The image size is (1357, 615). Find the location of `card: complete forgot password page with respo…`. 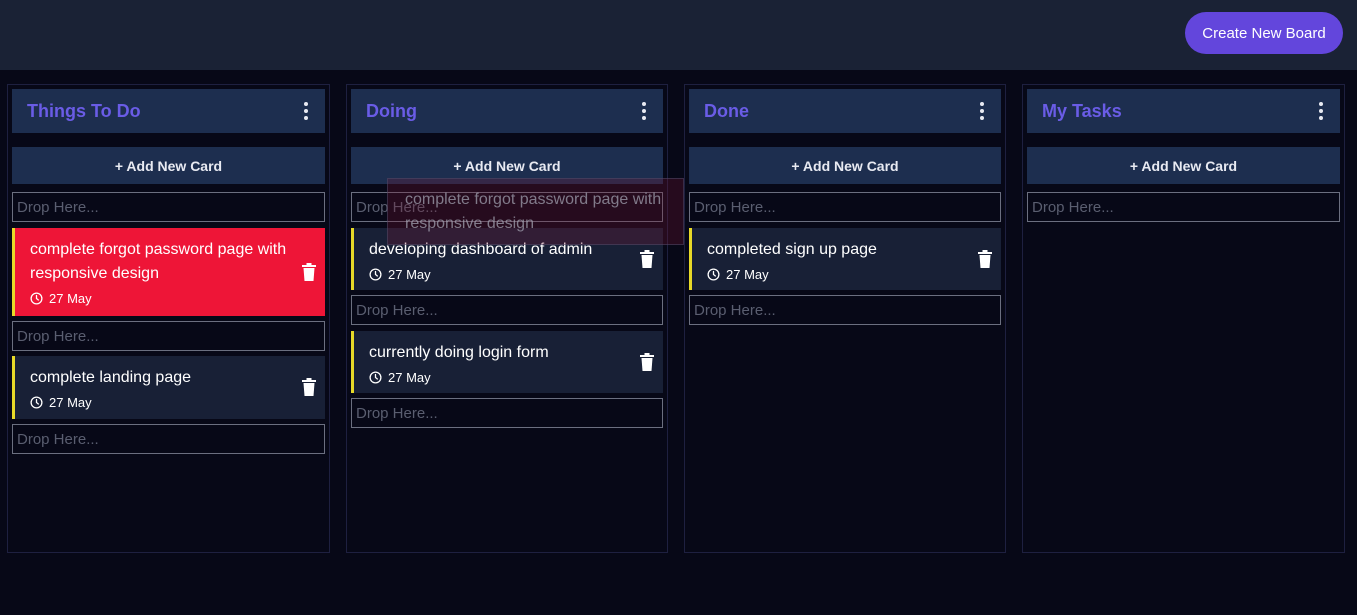

card: complete forgot password page with respo… is located at coordinates (168, 272).